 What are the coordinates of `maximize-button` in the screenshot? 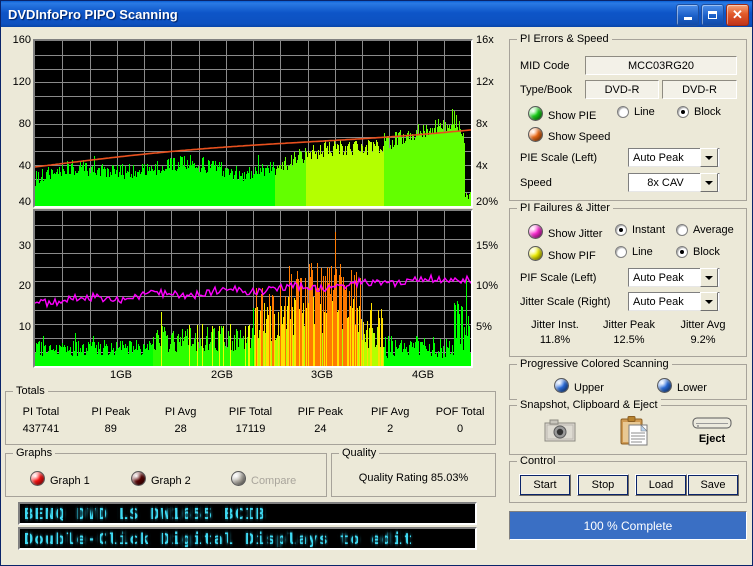 It's located at (712, 15).